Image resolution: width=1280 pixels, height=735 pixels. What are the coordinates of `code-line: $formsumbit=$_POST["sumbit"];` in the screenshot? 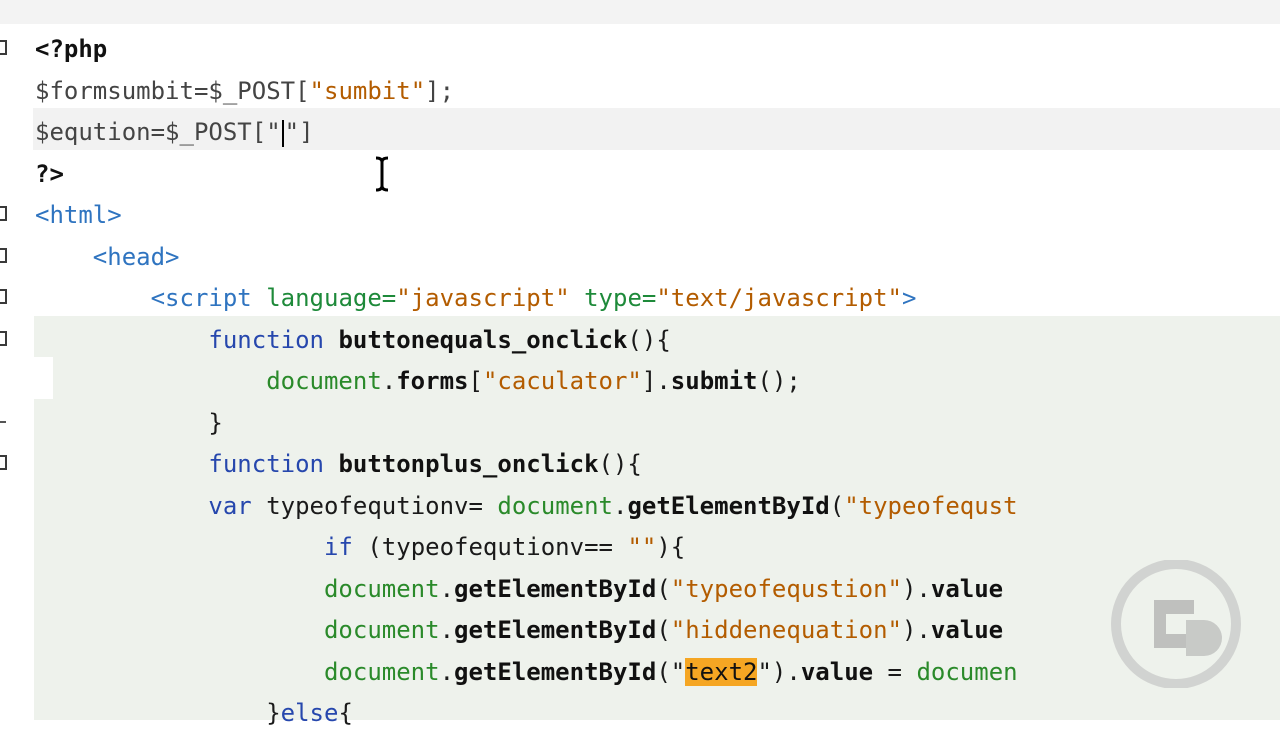 It's located at (526, 92).